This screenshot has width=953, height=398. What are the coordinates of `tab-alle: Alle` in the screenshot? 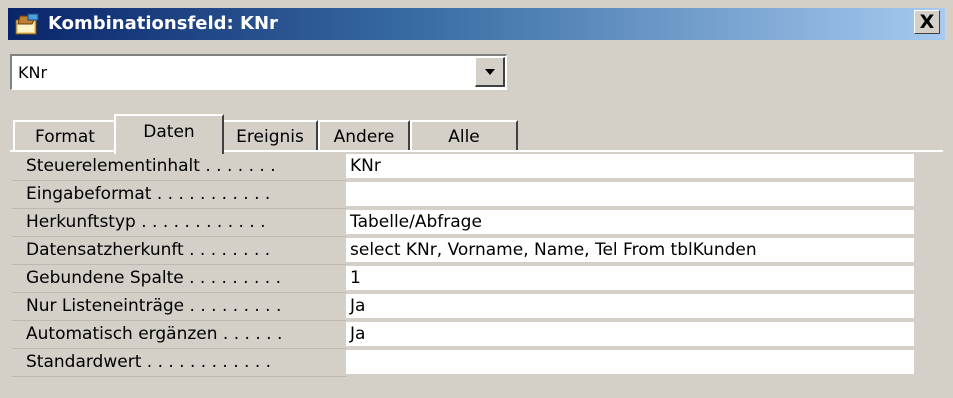 It's located at (464, 136).